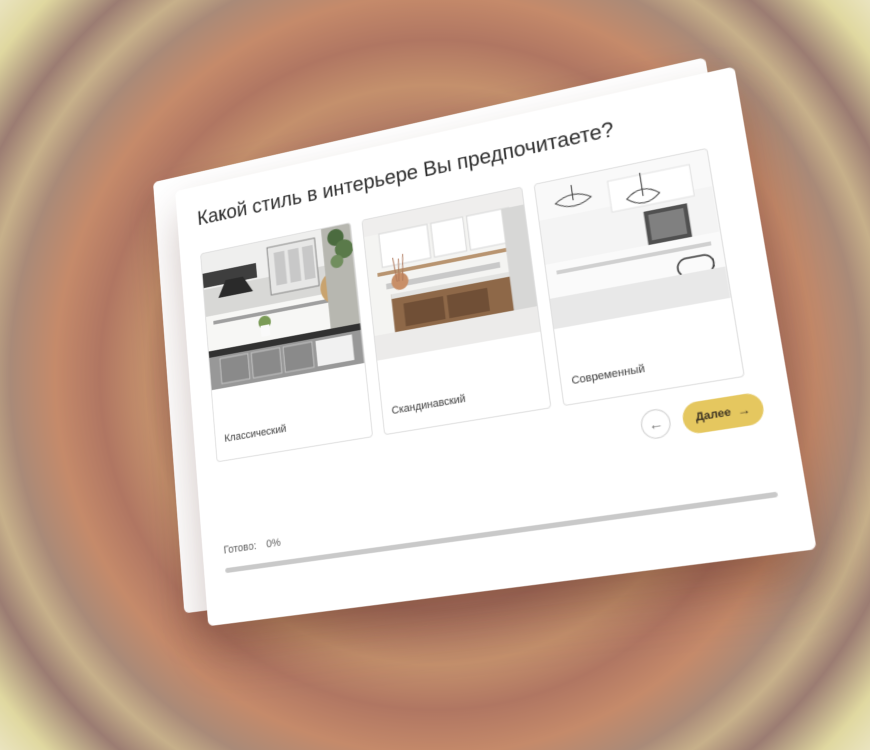 The height and width of the screenshot is (750, 870). I want to click on option-scandinavian: Скандинавский, so click(456, 311).